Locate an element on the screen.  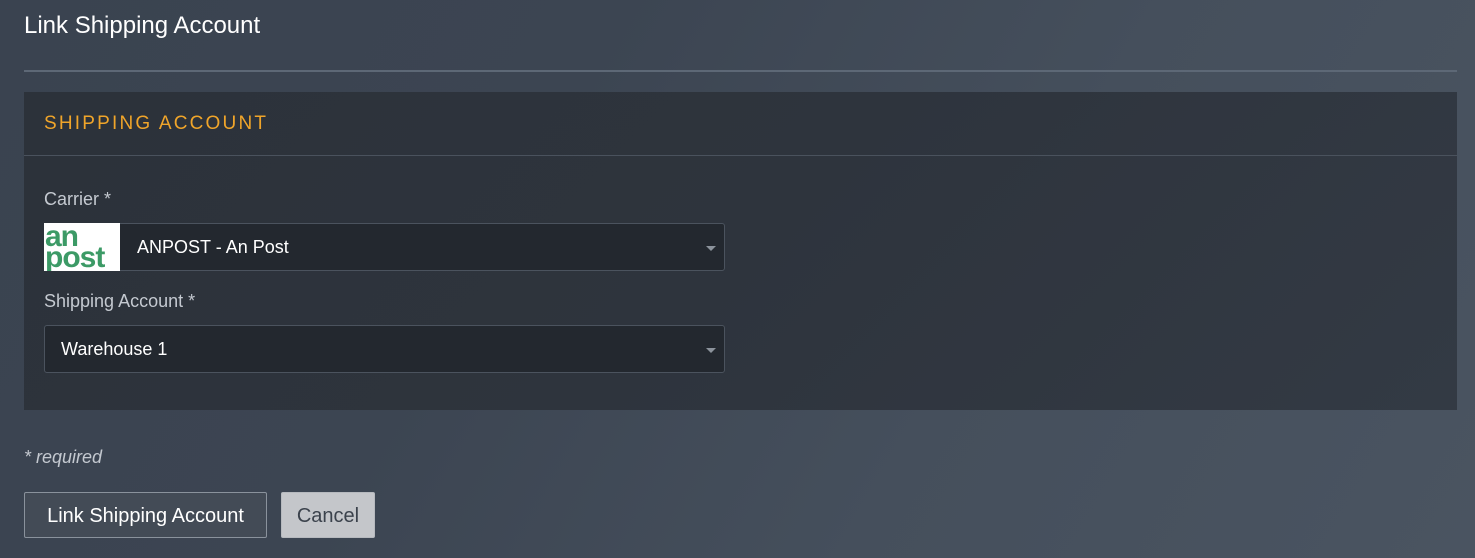
panel-title: SHIPPING ACCOUNT is located at coordinates (156, 123).